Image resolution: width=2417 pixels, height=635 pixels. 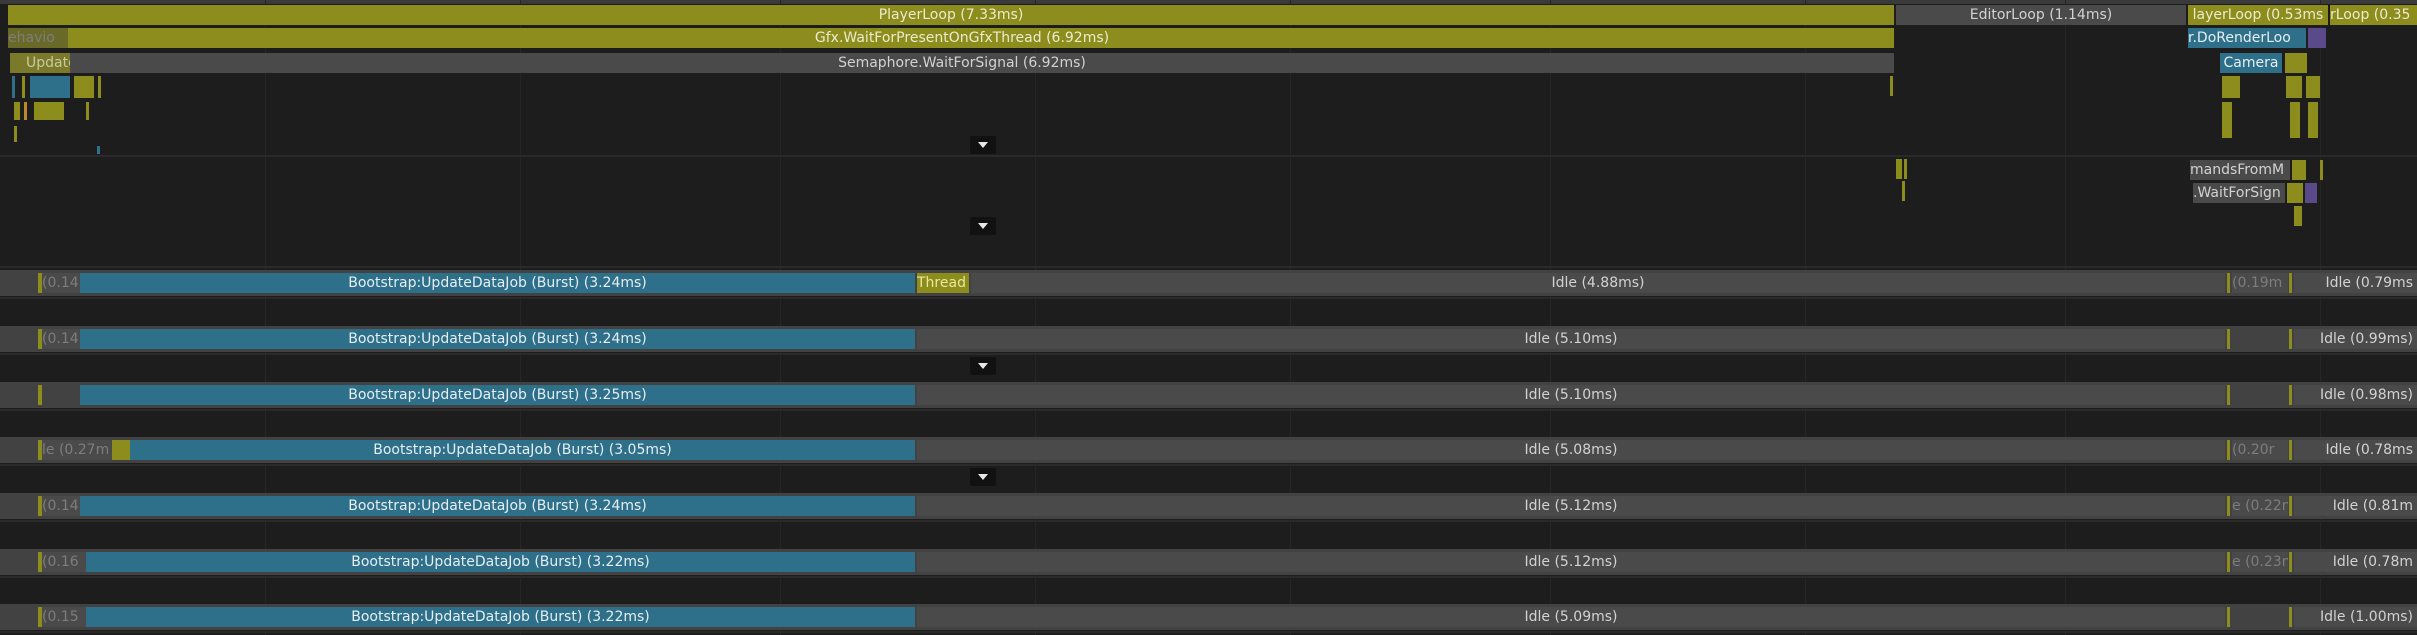 What do you see at coordinates (2355, 562) in the screenshot?
I see `idle-right-bar: Idle (0.78m` at bounding box center [2355, 562].